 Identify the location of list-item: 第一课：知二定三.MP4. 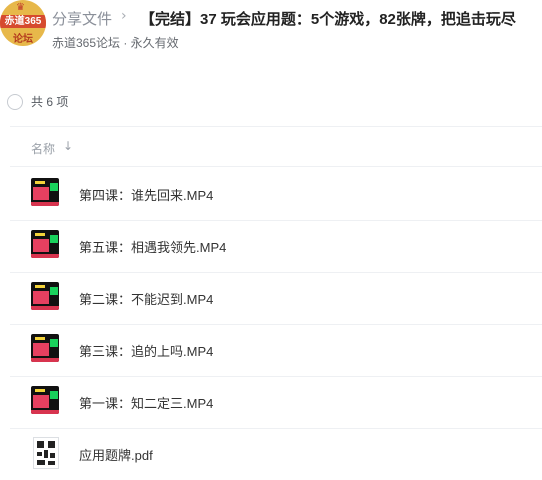
(271, 402).